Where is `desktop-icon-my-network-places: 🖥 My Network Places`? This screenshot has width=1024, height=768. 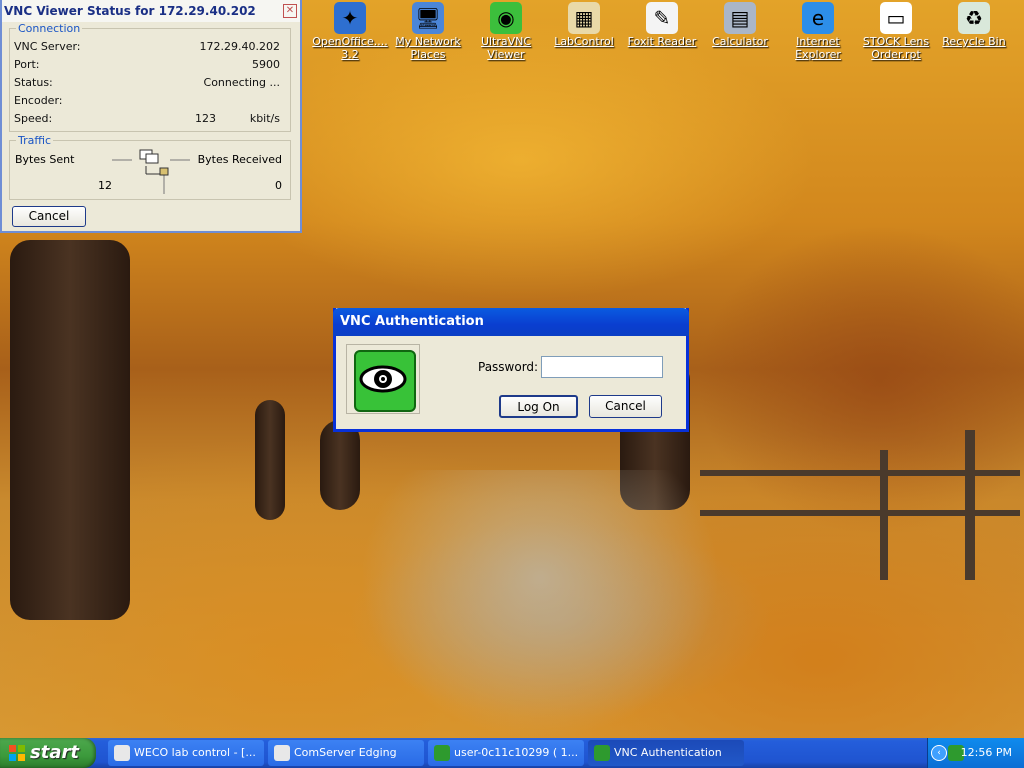
desktop-icon-my-network-places: 🖥 My Network Places is located at coordinates (428, 30).